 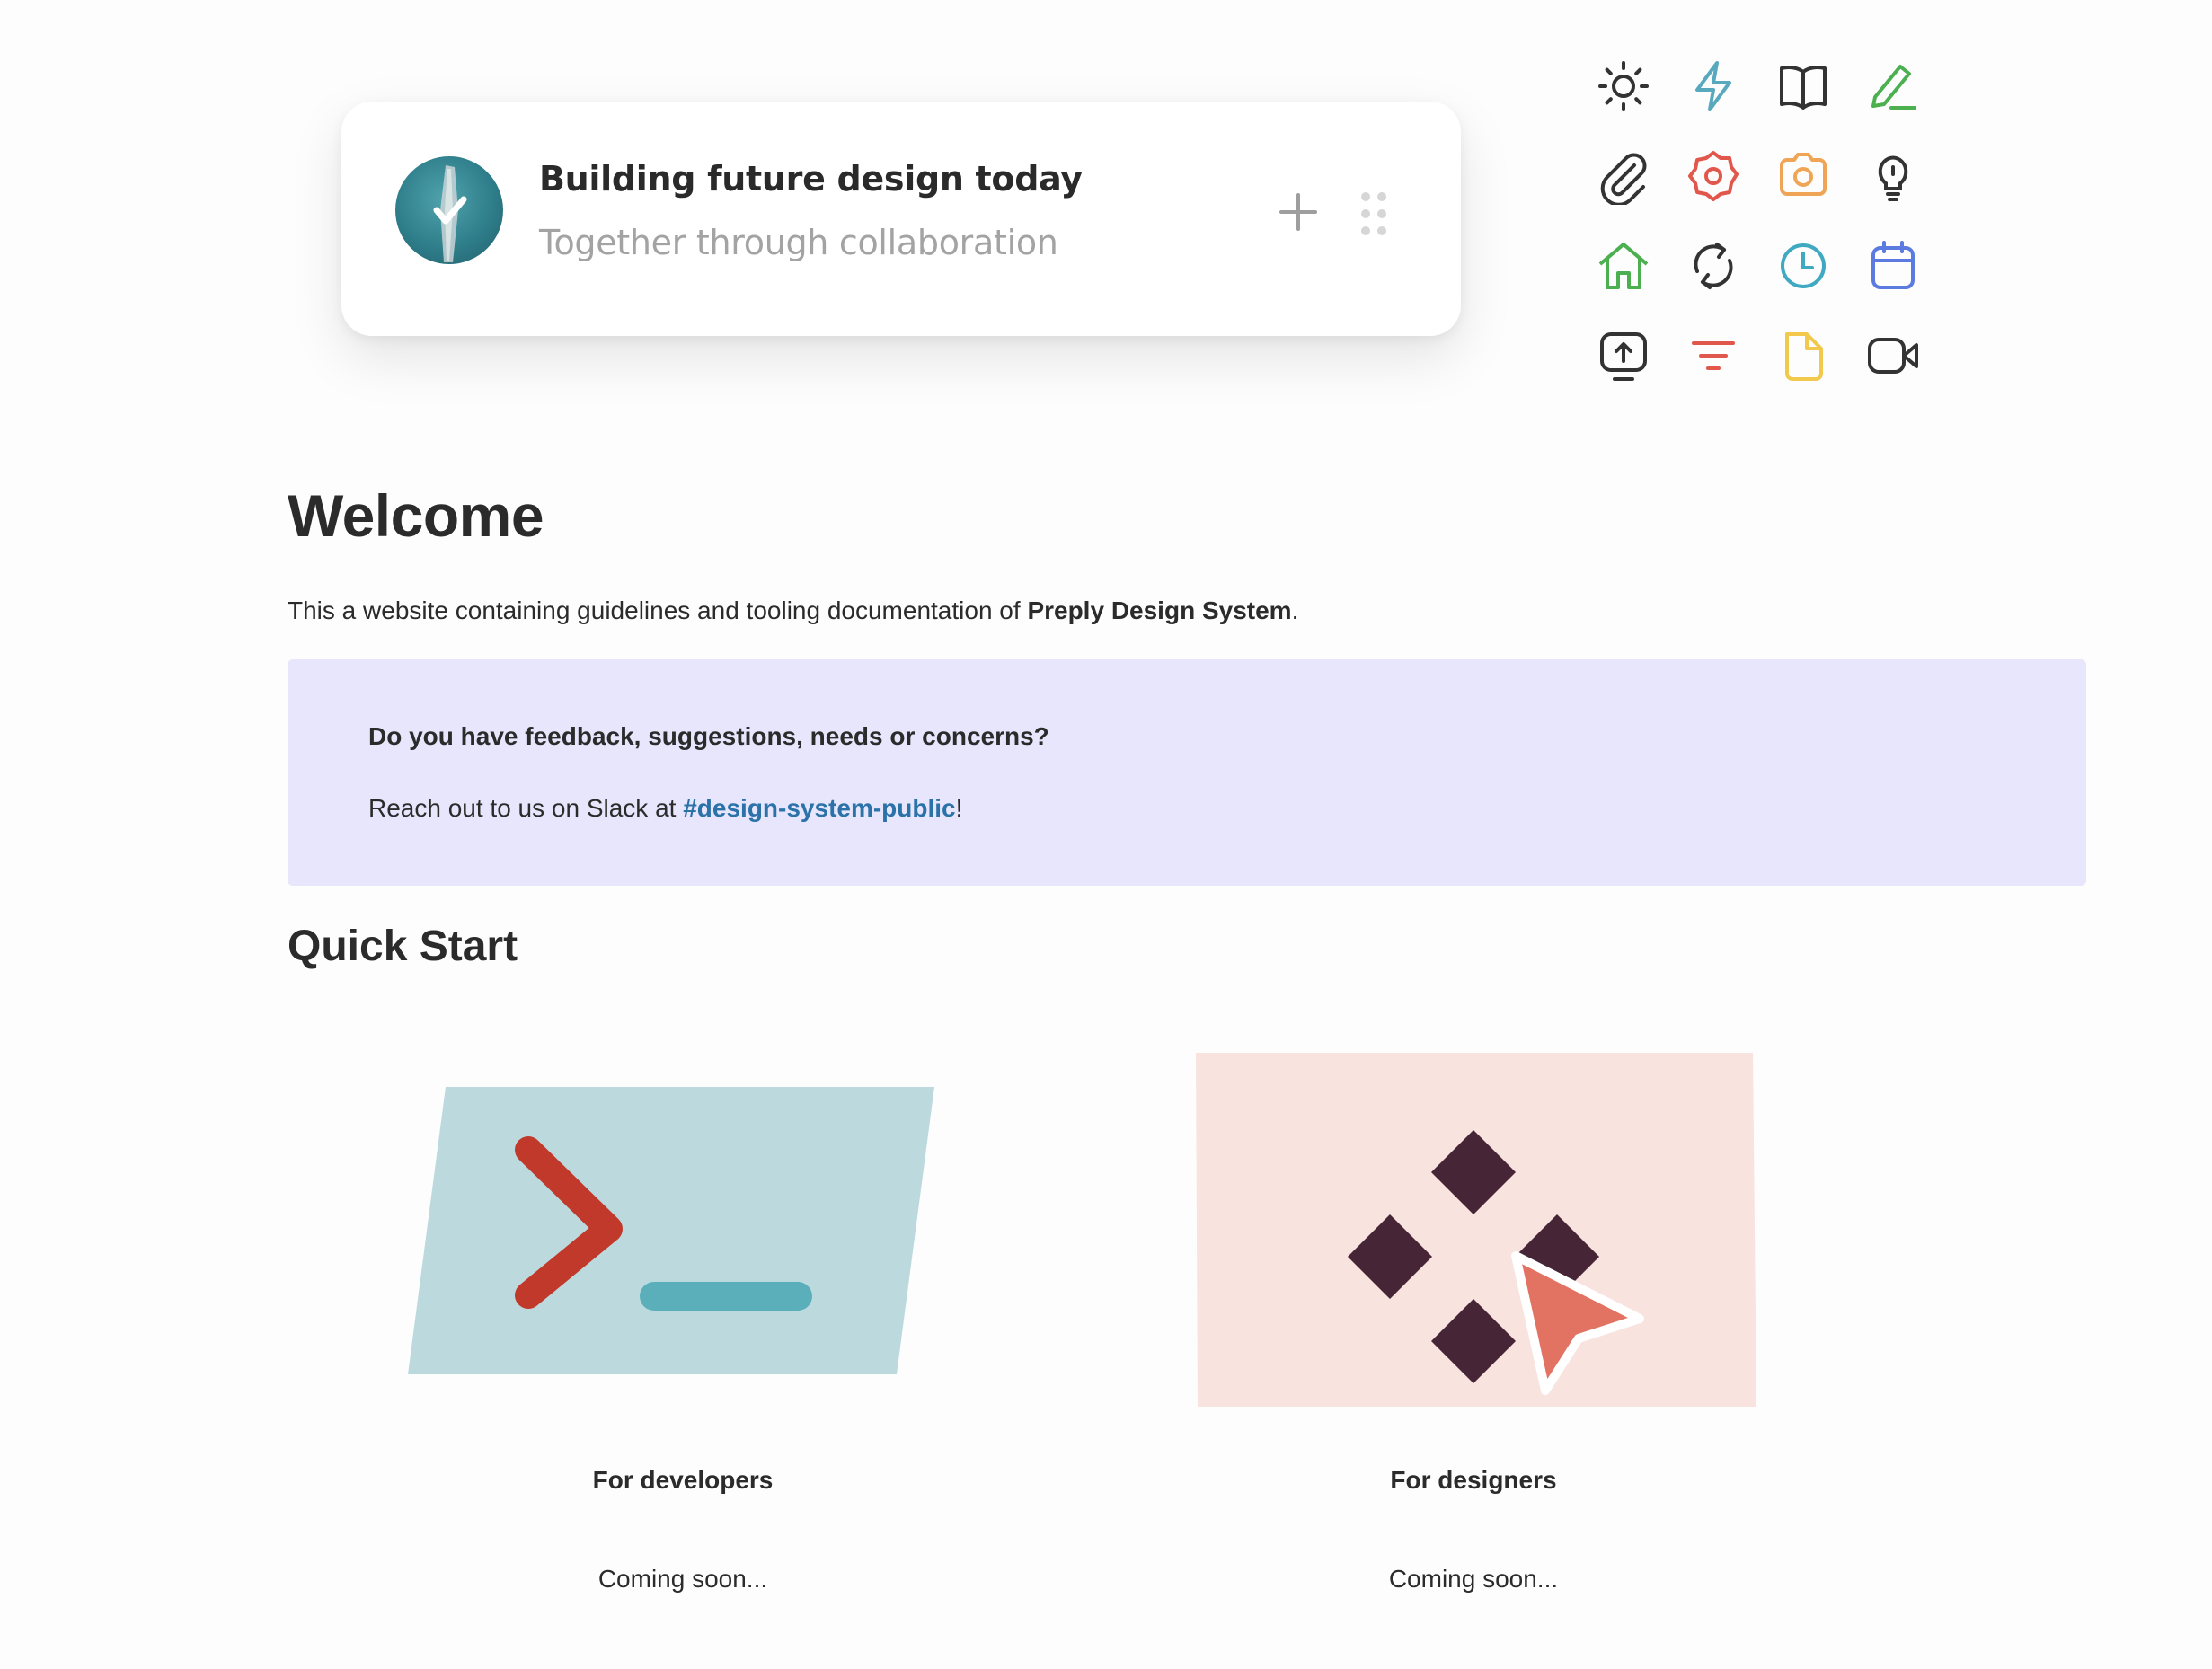 What do you see at coordinates (1623, 86) in the screenshot?
I see `sun-icon` at bounding box center [1623, 86].